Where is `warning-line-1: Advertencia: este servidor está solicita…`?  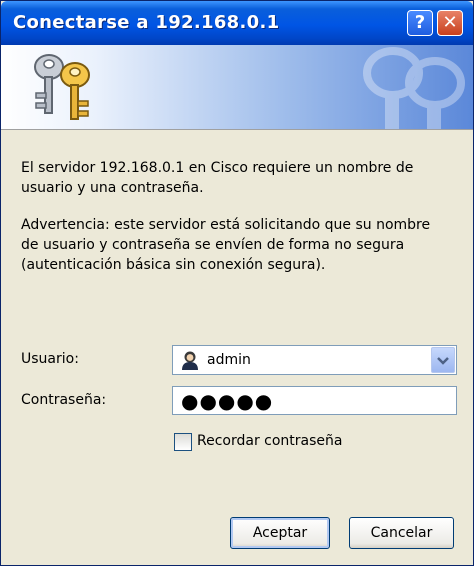 warning-line-1: Advertencia: este servidor está solicita… is located at coordinates (226, 225).